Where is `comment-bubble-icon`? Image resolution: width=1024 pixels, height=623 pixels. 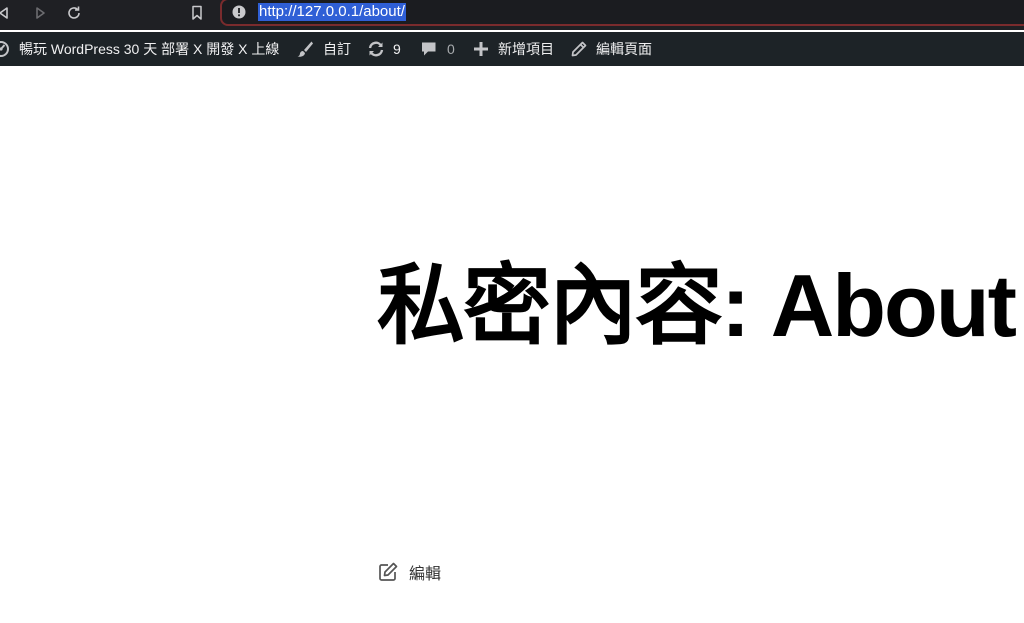
comment-bubble-icon is located at coordinates (429, 49).